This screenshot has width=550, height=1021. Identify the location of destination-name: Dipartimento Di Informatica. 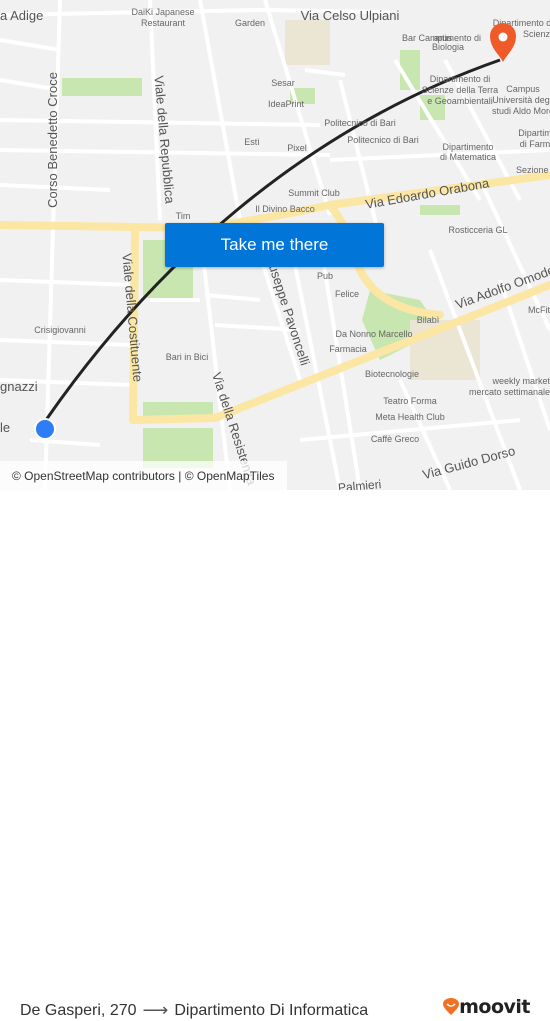
(271, 1010).